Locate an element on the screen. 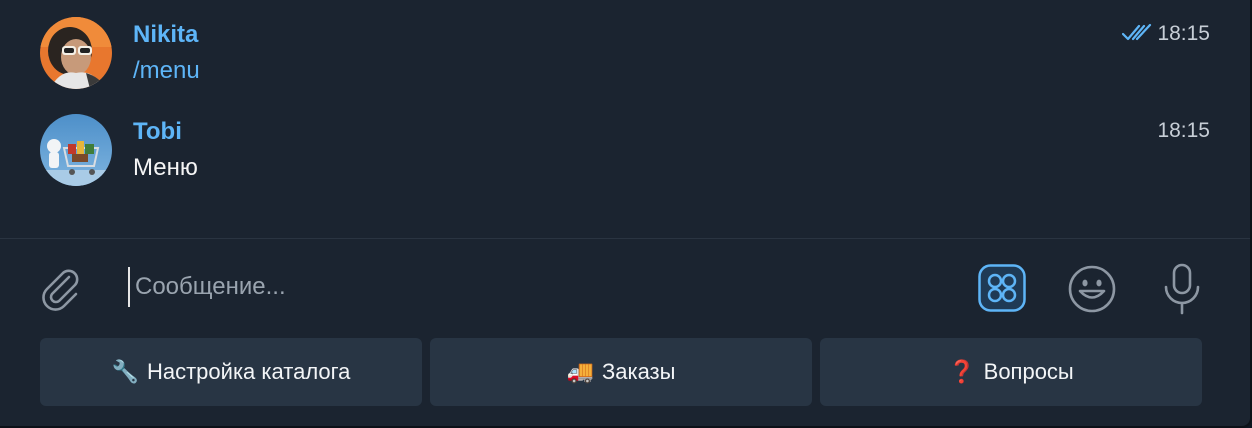 The width and height of the screenshot is (1252, 428). reply-keyboard: 🔧 Настройка каталога 🚚 Заказы ❓ Вопросы is located at coordinates (626, 372).